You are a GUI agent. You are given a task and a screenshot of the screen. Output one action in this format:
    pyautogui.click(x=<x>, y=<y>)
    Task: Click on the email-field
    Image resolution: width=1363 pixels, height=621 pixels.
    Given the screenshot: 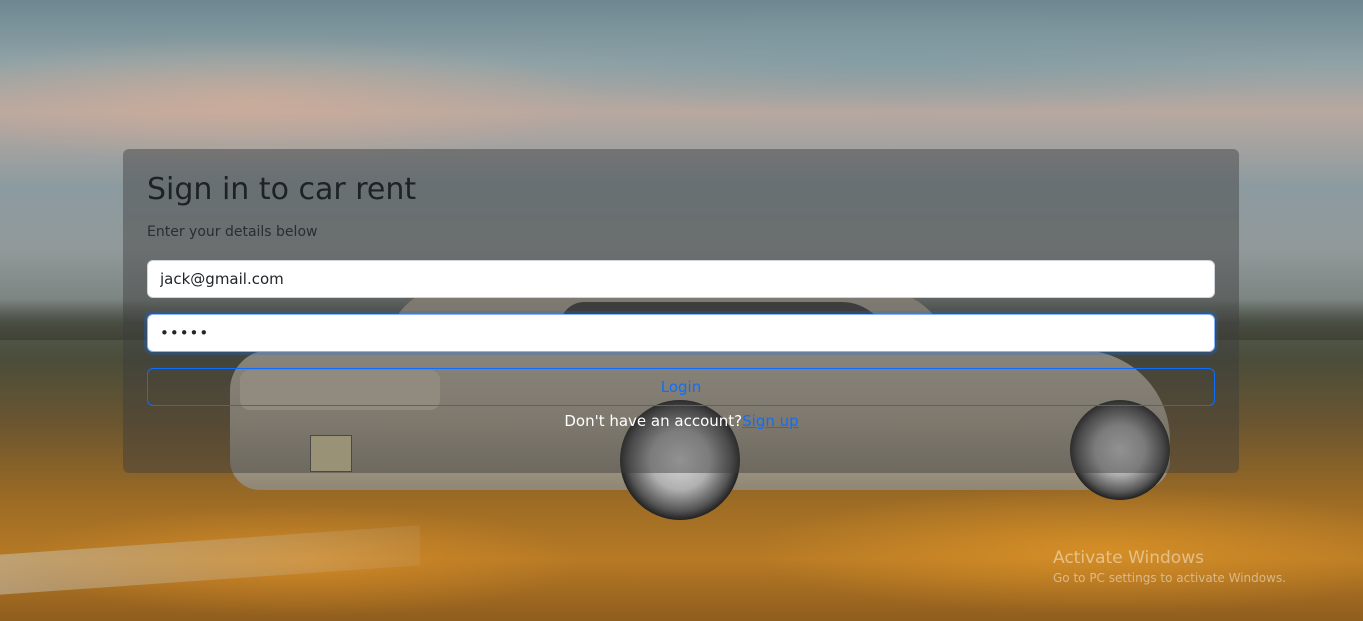 What is the action you would take?
    pyautogui.click(x=681, y=279)
    